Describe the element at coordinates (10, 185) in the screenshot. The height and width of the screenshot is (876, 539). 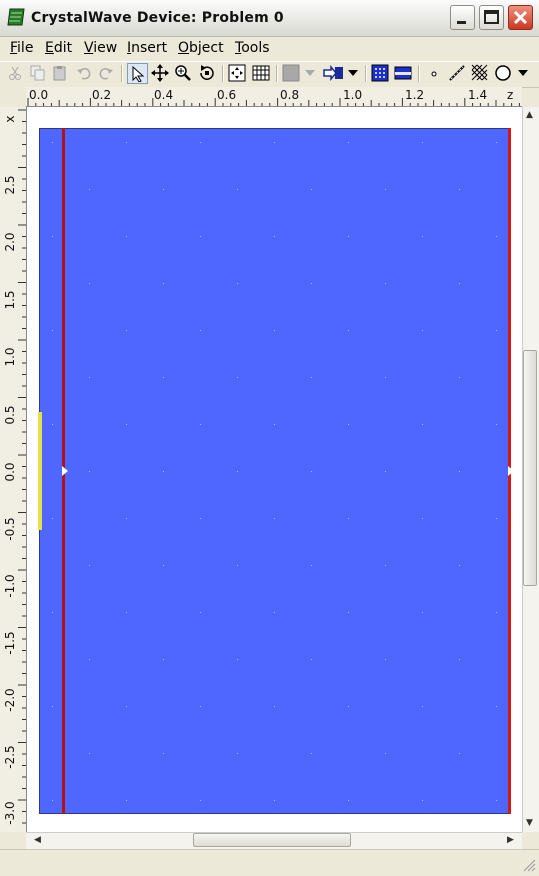
I see `ruler-label: 2.5` at that location.